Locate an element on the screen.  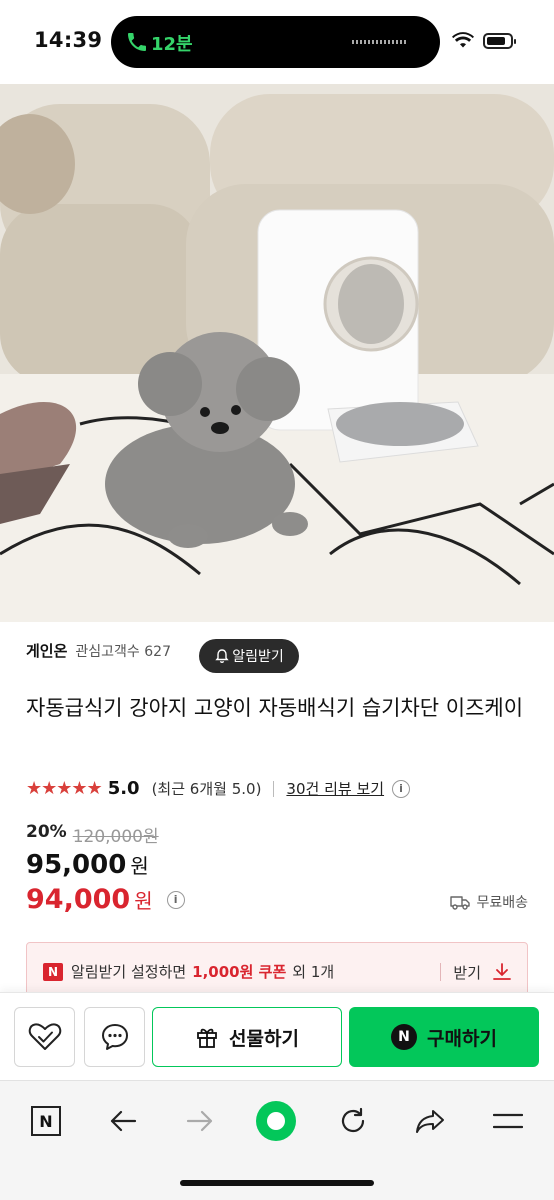
review-link: 30건 리뷰 보기 is located at coordinates (335, 788).